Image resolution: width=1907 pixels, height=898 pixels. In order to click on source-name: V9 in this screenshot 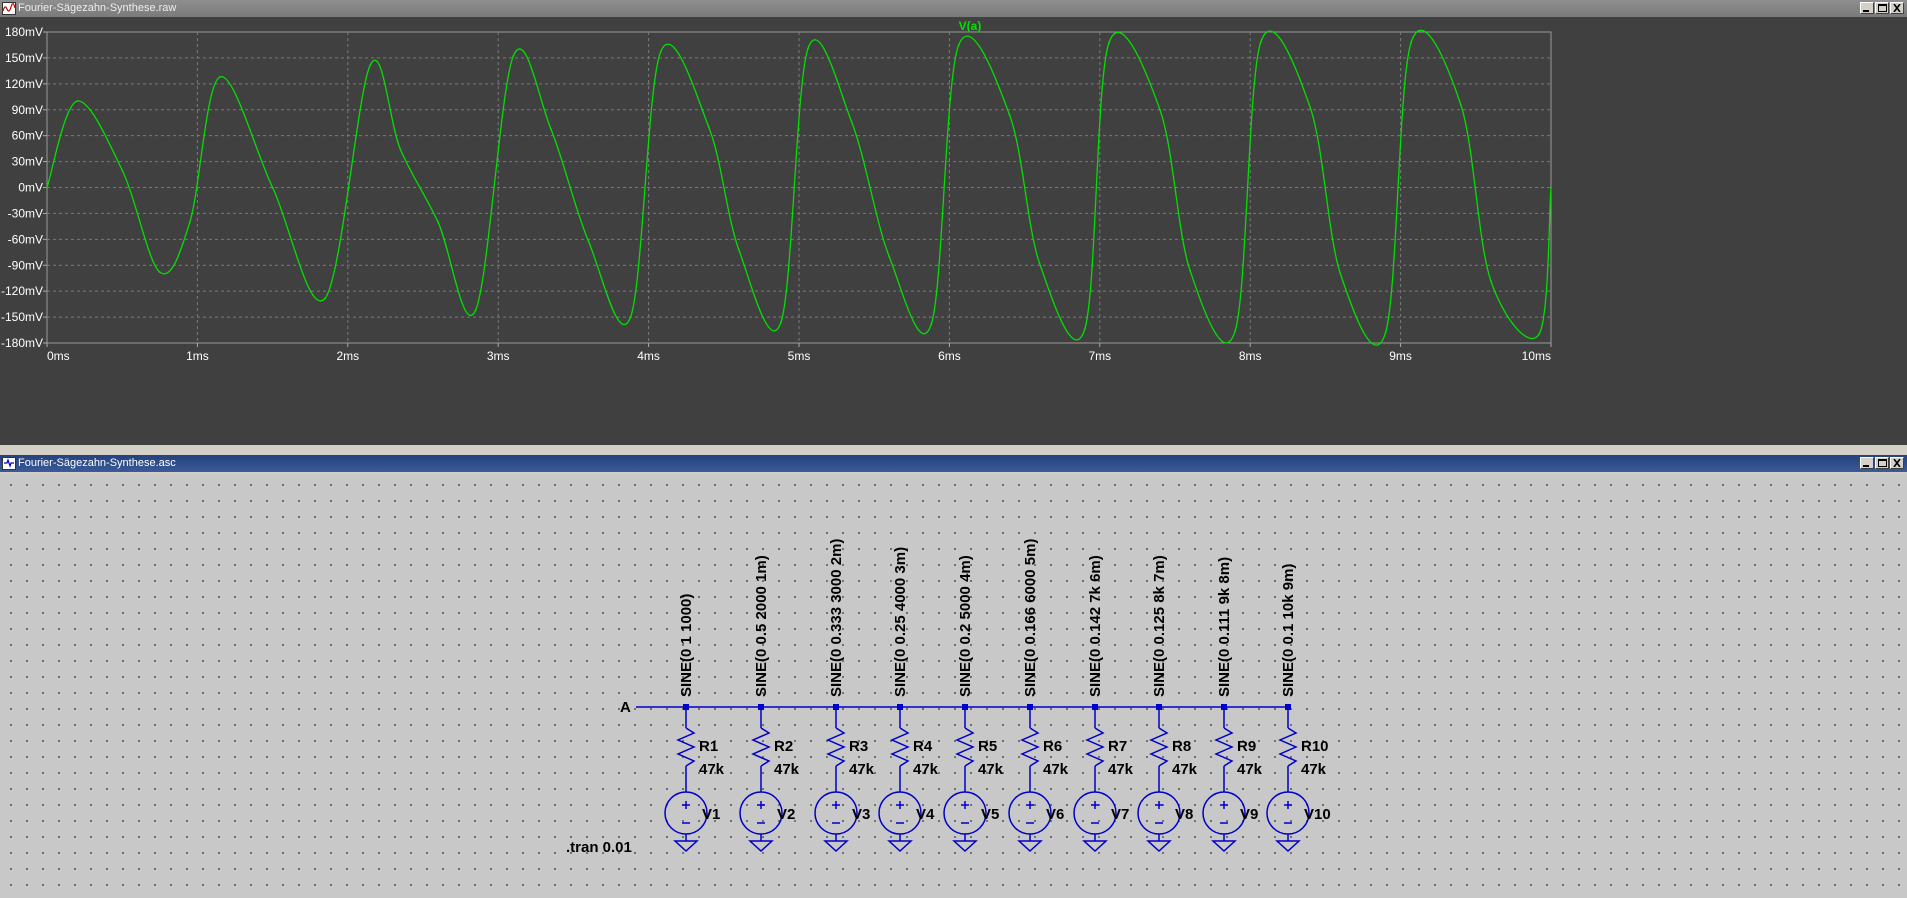, I will do `click(1249, 814)`.